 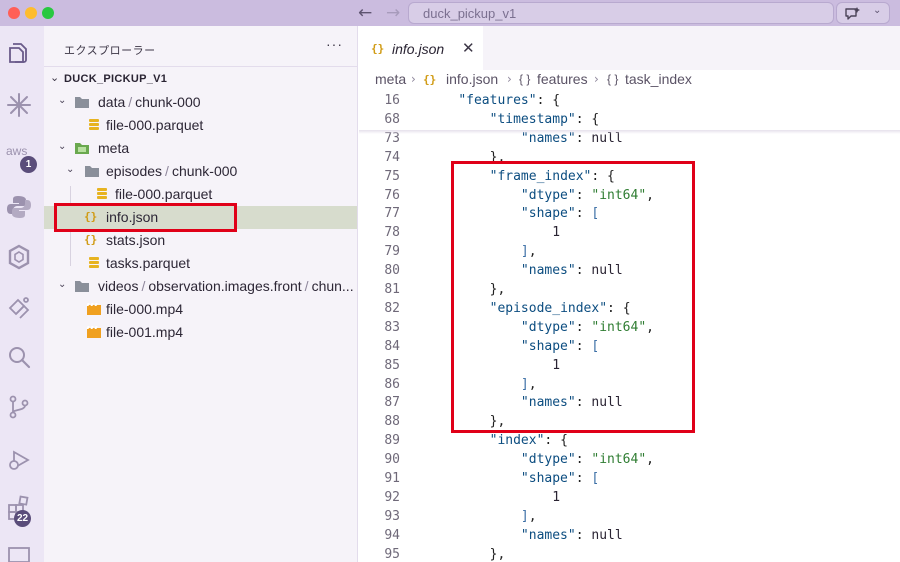 I want to click on aws-icon: aws 1, so click(x=21, y=156).